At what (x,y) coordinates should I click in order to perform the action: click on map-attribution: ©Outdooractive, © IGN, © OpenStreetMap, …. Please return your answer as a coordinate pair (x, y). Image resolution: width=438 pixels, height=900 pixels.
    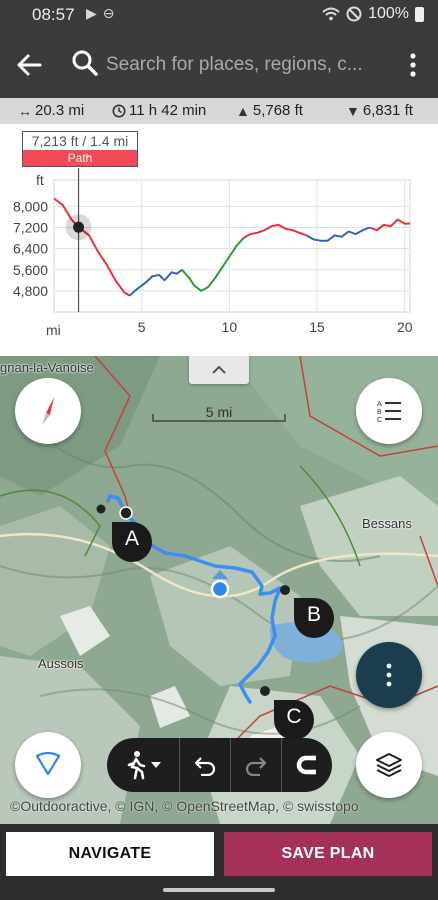
    Looking at the image, I should click on (184, 806).